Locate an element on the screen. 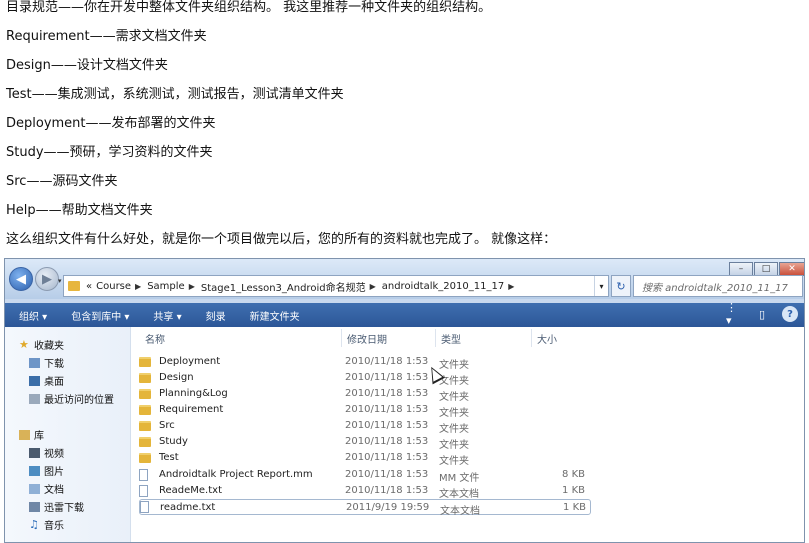 This screenshot has height=543, width=809. organize-button: 组织 ▾ is located at coordinates (33, 315).